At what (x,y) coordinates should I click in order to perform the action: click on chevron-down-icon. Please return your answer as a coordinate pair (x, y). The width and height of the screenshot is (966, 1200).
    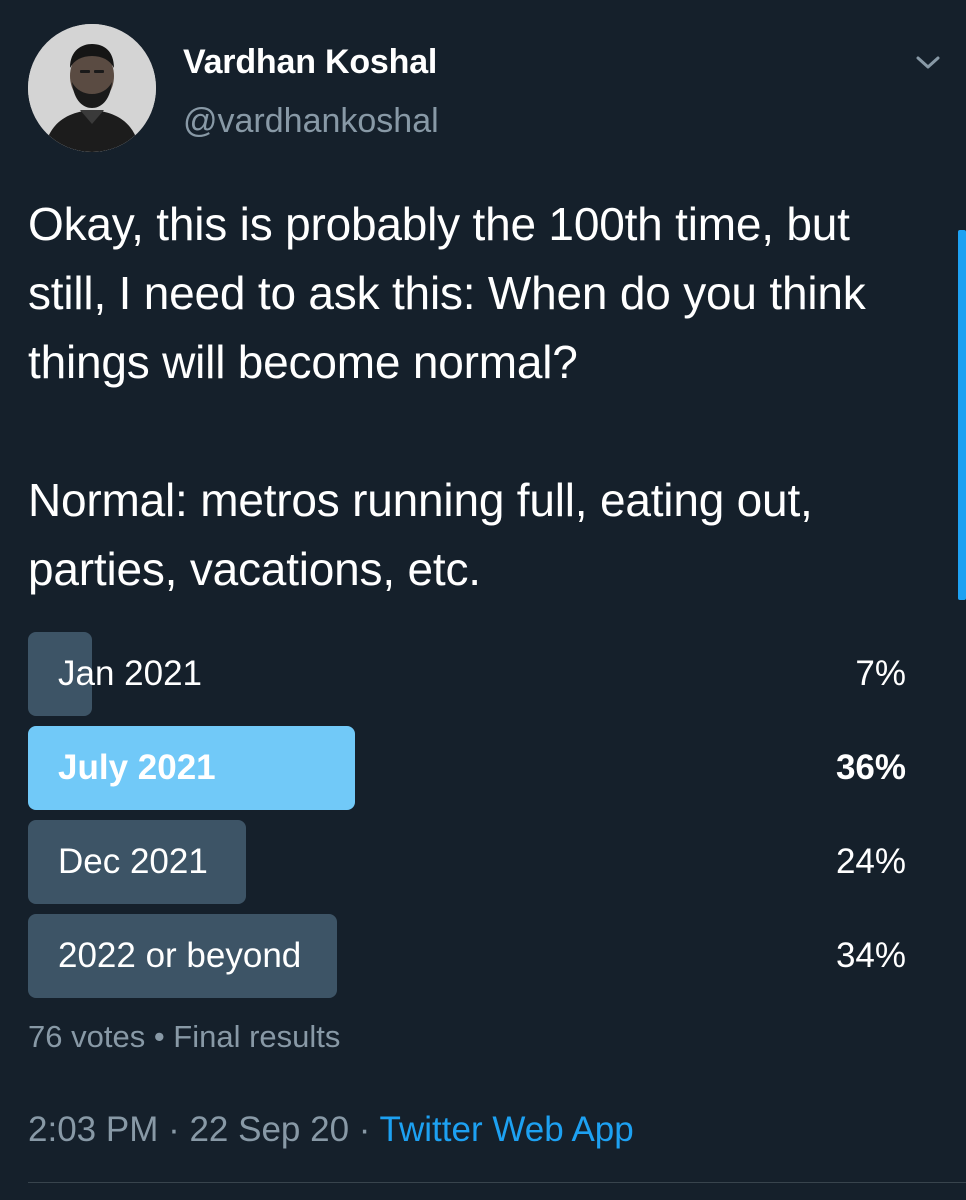
    Looking at the image, I should click on (928, 62).